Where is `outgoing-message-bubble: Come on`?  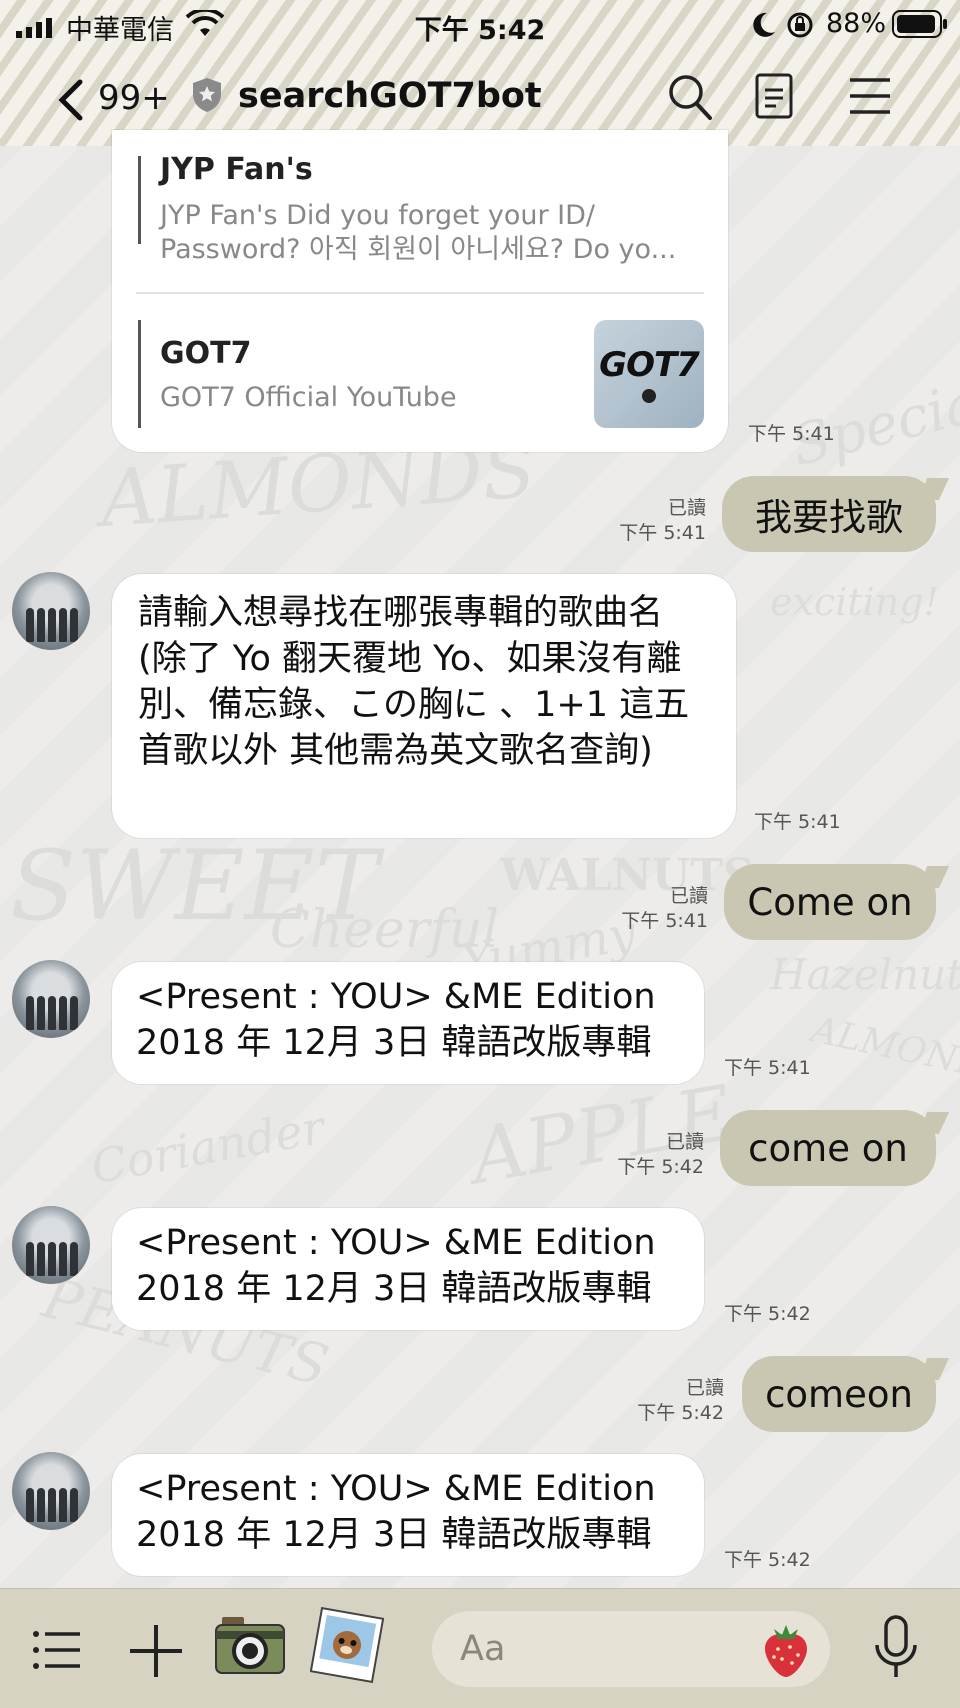
outgoing-message-bubble: Come on is located at coordinates (830, 902).